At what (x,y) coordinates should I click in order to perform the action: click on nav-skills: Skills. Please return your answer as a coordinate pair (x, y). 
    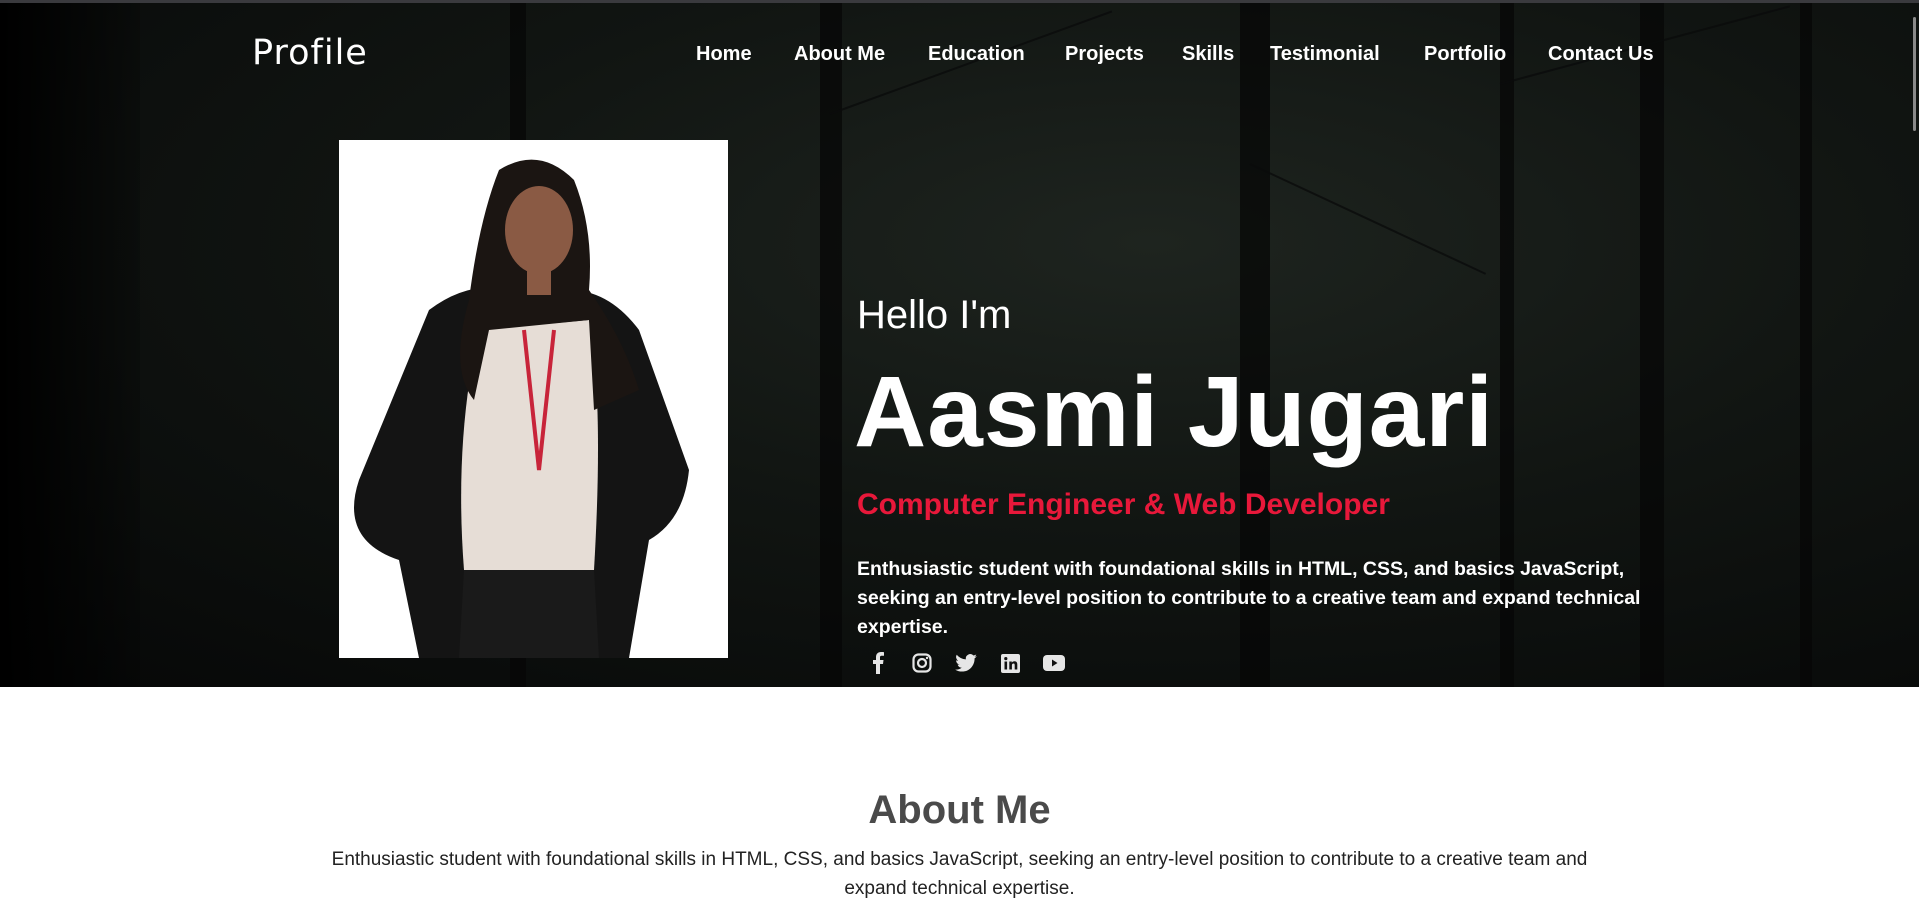
    Looking at the image, I should click on (1208, 54).